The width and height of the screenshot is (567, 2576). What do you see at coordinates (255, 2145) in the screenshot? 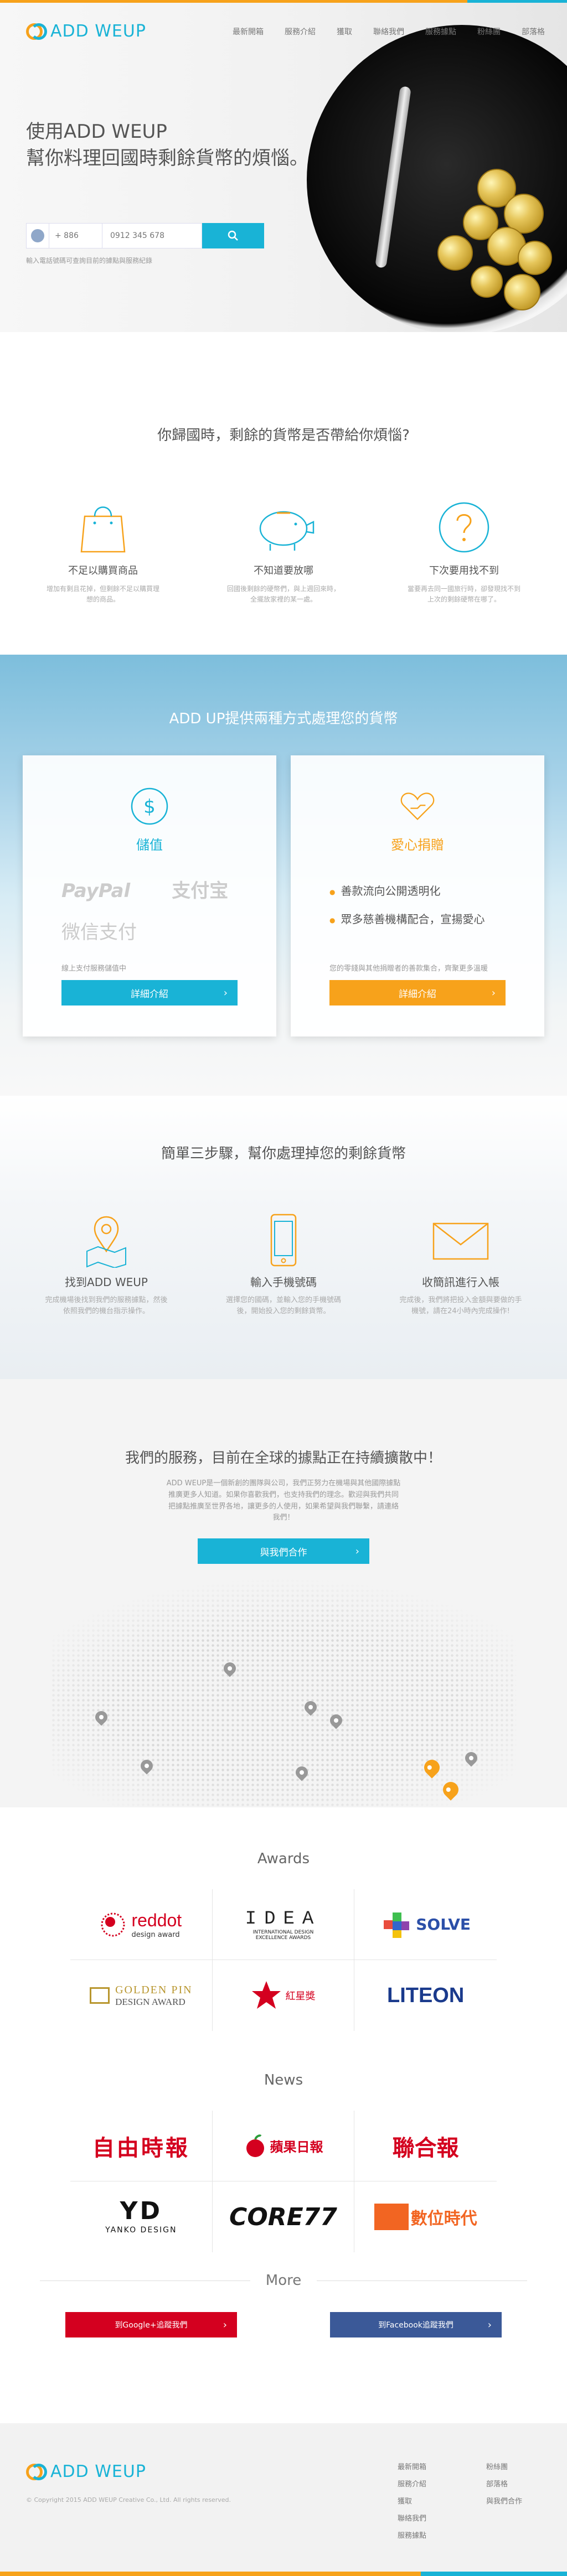
I see `apple-logo-icon` at bounding box center [255, 2145].